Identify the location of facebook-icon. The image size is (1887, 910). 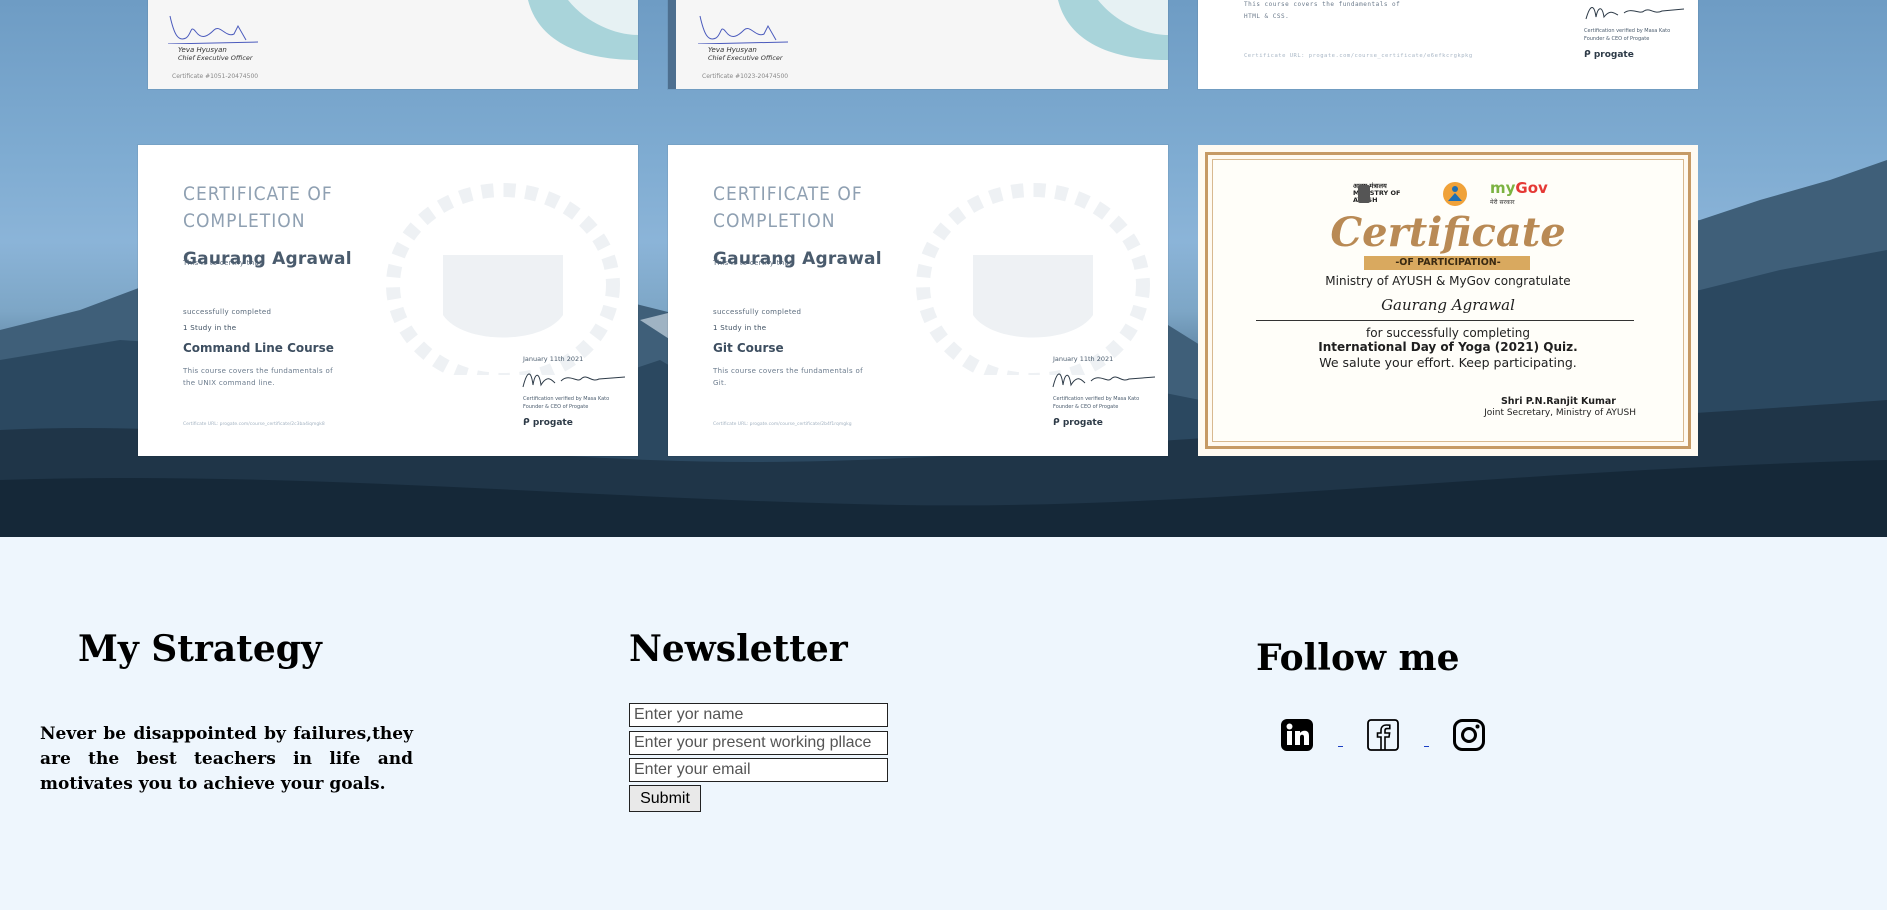
(1383, 735).